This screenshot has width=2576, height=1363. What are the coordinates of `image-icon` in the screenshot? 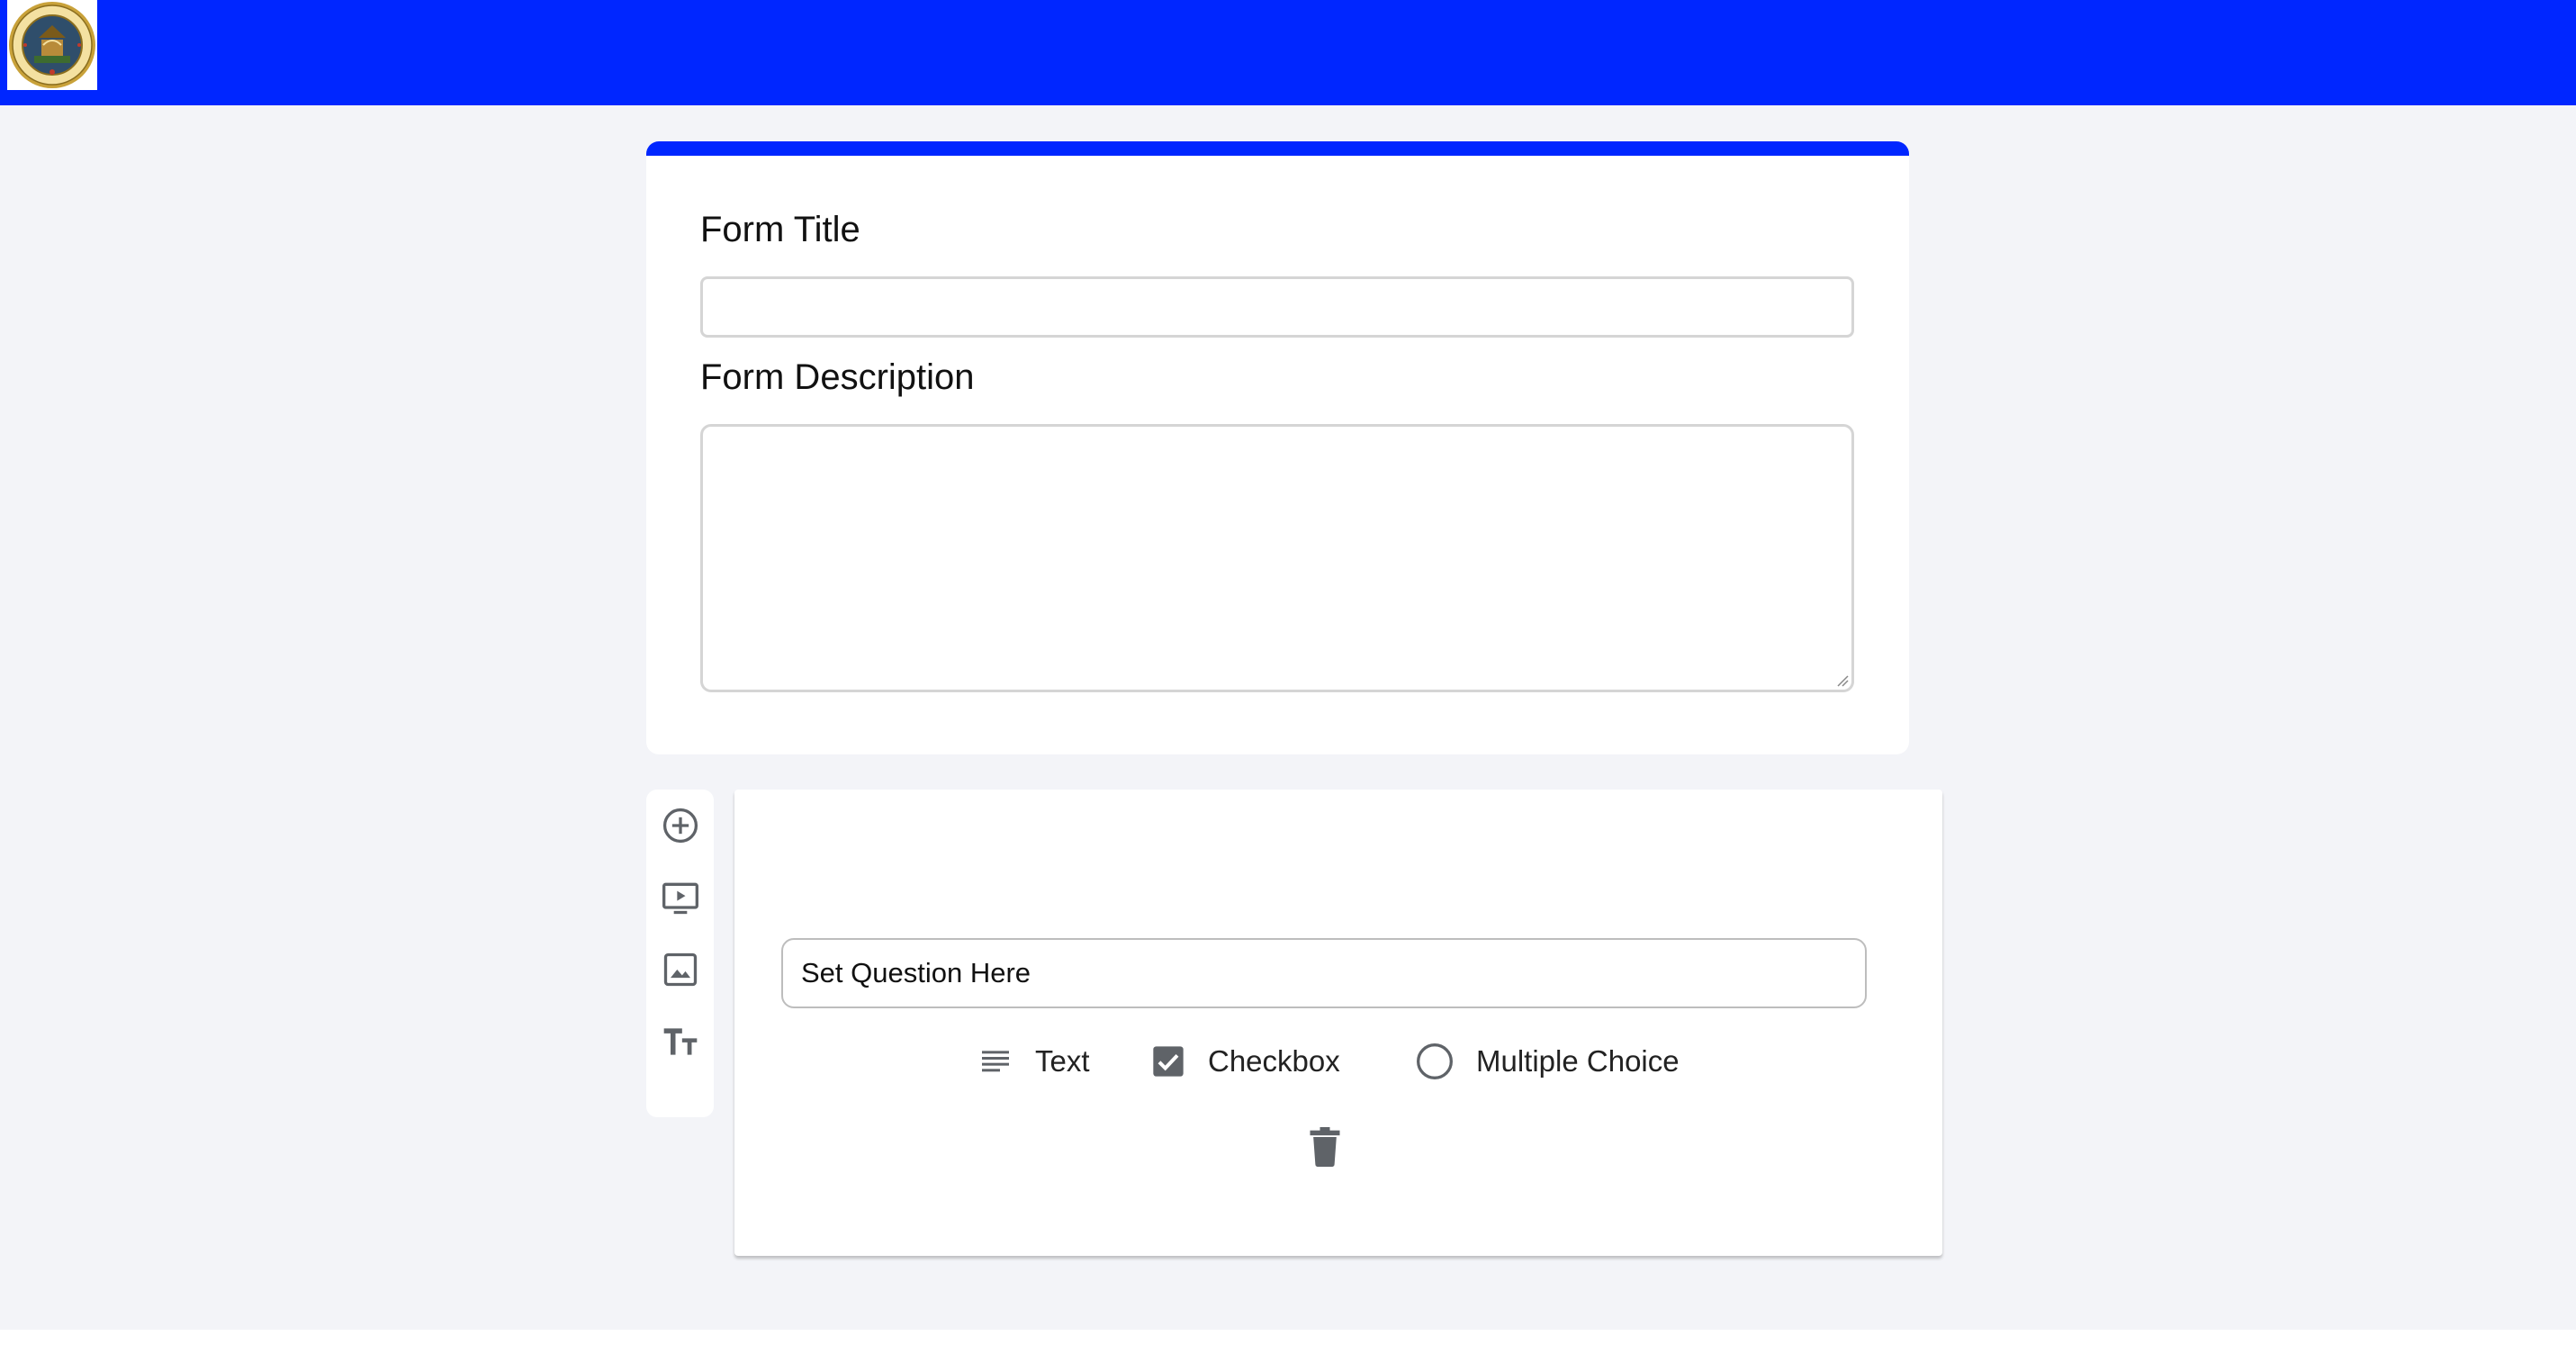 It's located at (680, 970).